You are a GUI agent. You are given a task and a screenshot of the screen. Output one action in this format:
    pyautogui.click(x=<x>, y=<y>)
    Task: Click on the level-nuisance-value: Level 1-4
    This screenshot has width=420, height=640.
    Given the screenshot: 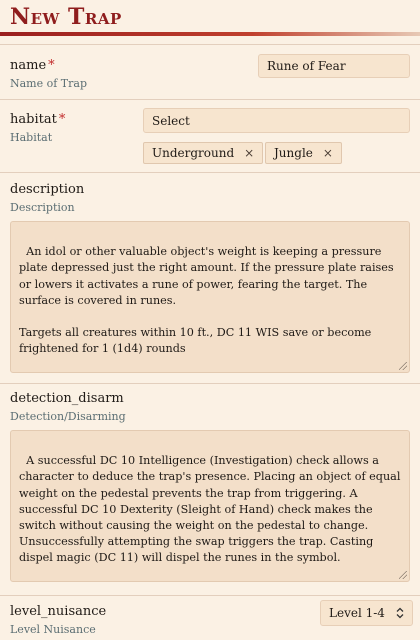 What is the action you would take?
    pyautogui.click(x=357, y=613)
    